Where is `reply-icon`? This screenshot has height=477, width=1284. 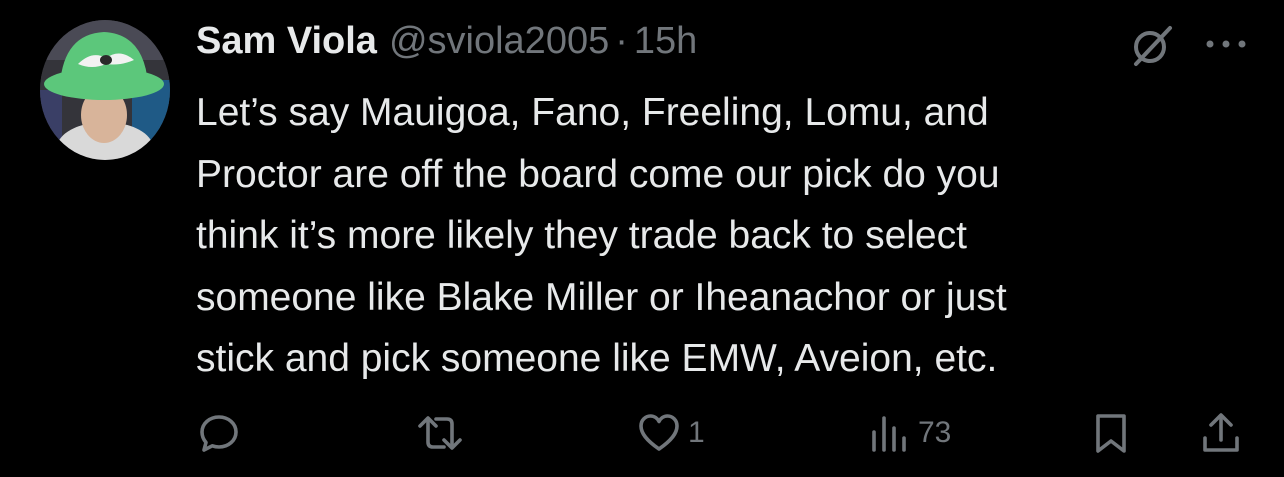 reply-icon is located at coordinates (219, 433).